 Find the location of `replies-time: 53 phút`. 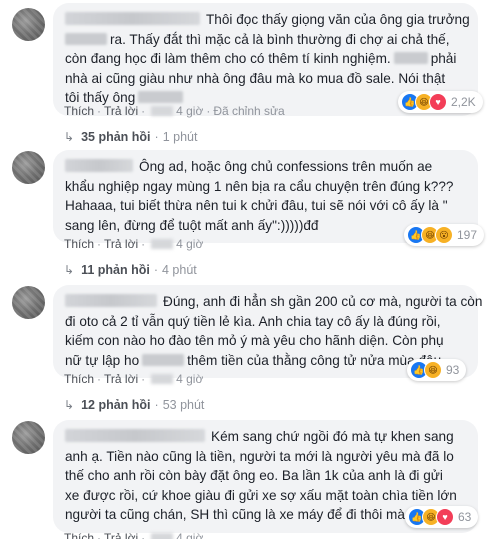

replies-time: 53 phút is located at coordinates (183, 405).